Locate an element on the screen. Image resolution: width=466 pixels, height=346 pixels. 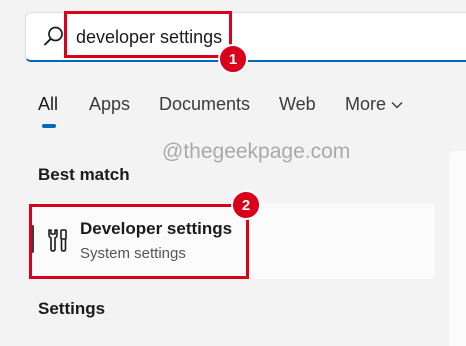
active-tab-indicator is located at coordinates (49, 126).